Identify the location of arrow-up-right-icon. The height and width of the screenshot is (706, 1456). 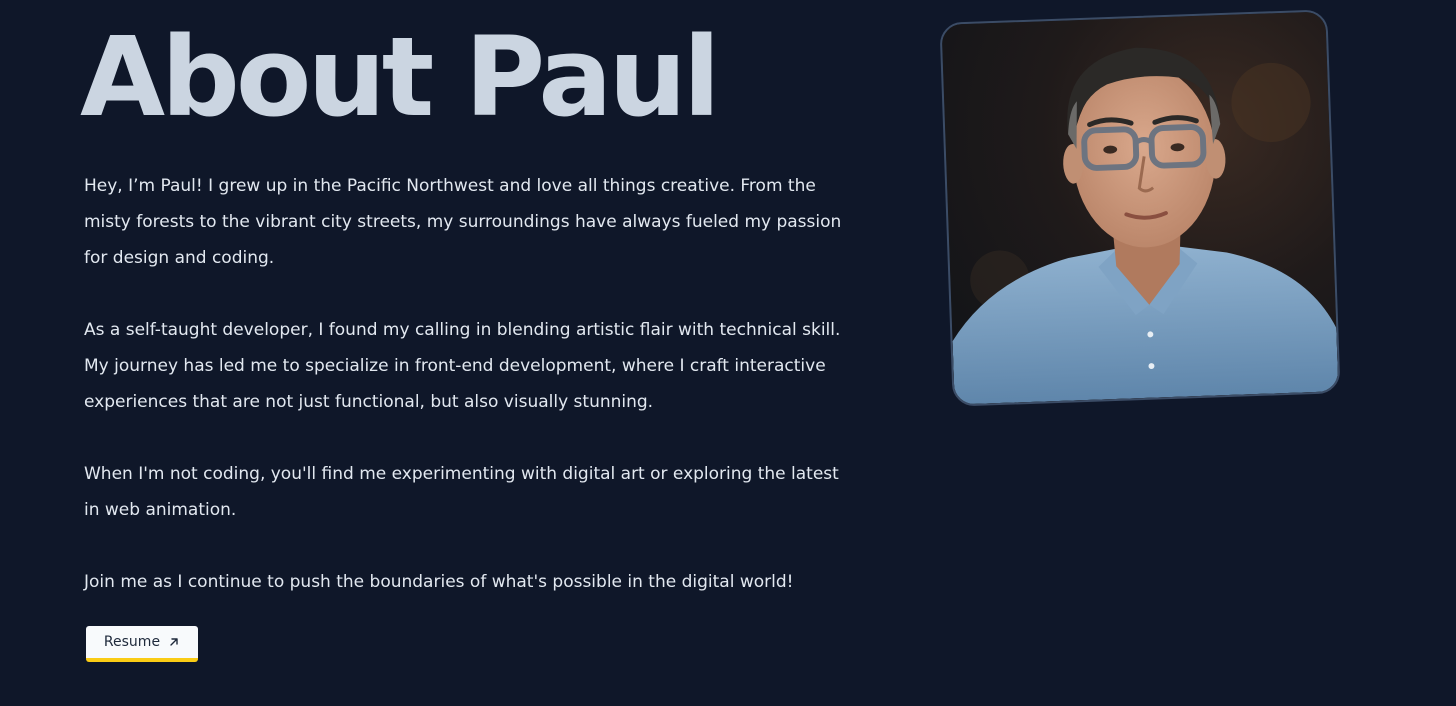
(174, 642).